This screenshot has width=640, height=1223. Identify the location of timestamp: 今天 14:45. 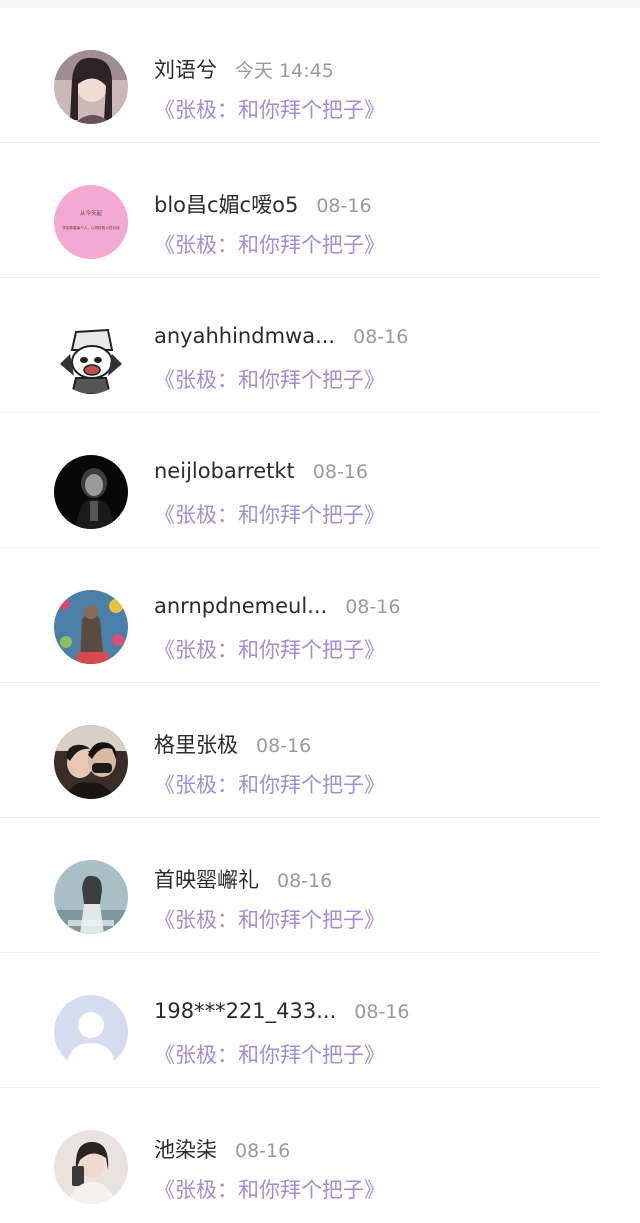
(284, 71).